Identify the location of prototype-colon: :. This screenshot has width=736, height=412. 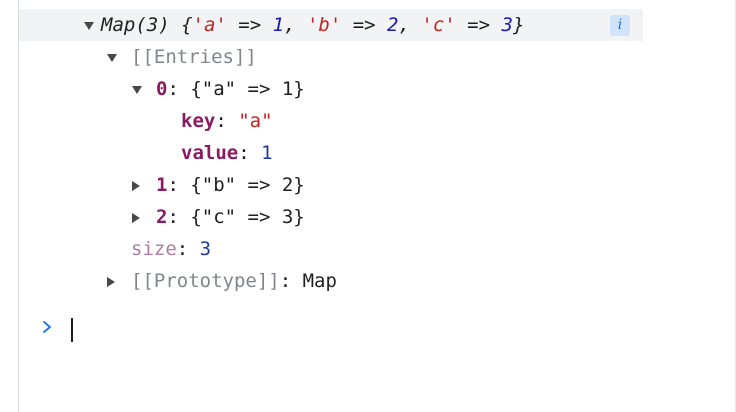
(291, 281).